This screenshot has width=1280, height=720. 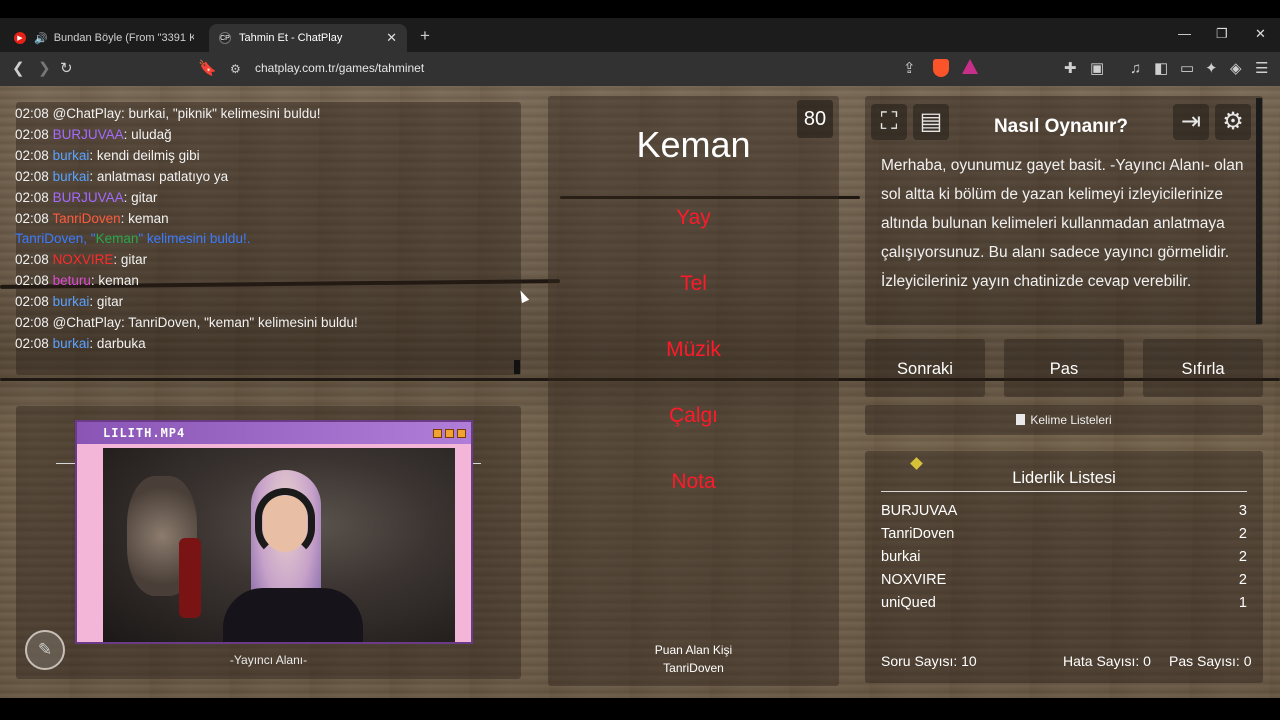 What do you see at coordinates (274, 433) in the screenshot?
I see `webcam-window-titlebar: LILITH.MP4` at bounding box center [274, 433].